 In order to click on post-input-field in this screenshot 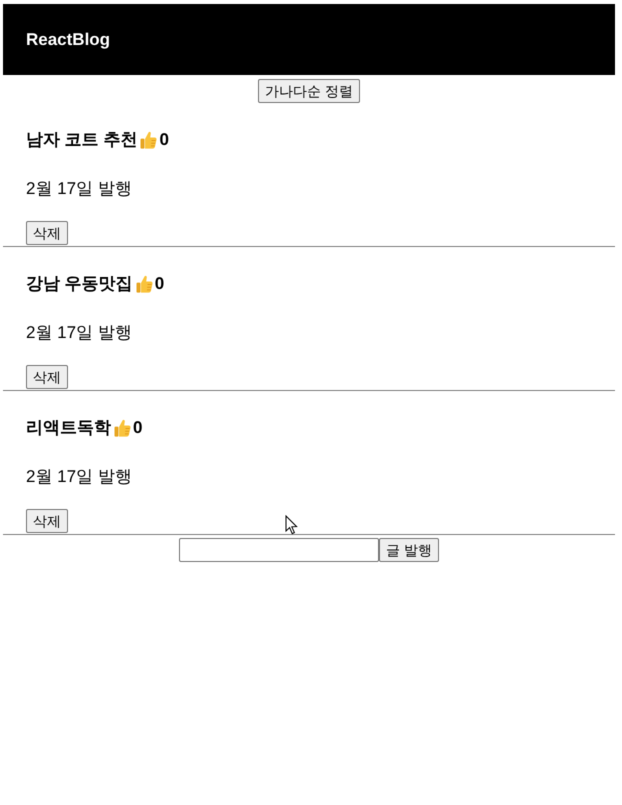, I will do `click(279, 550)`.